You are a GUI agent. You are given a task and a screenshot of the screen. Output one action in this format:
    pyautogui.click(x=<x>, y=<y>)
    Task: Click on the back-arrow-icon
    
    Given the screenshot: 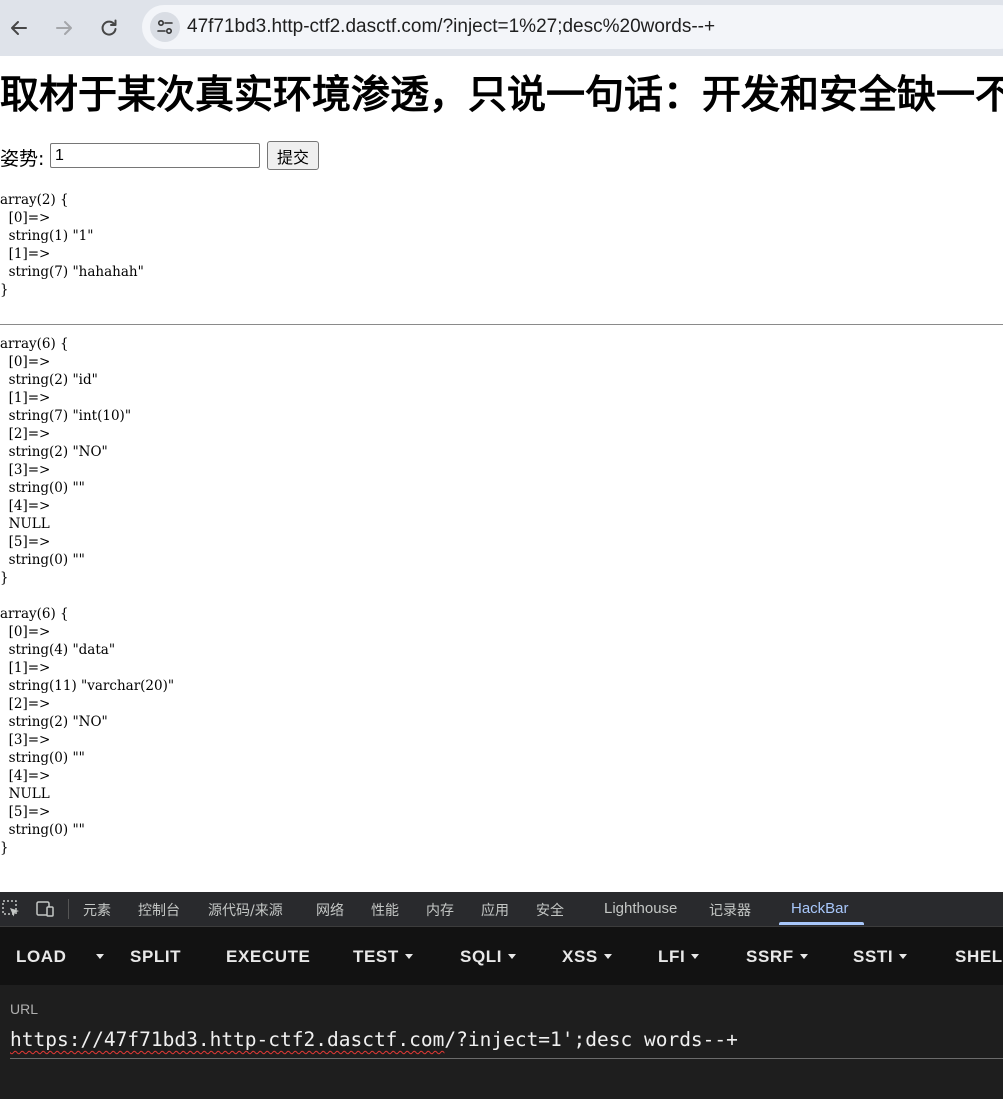 What is the action you would take?
    pyautogui.click(x=19, y=28)
    